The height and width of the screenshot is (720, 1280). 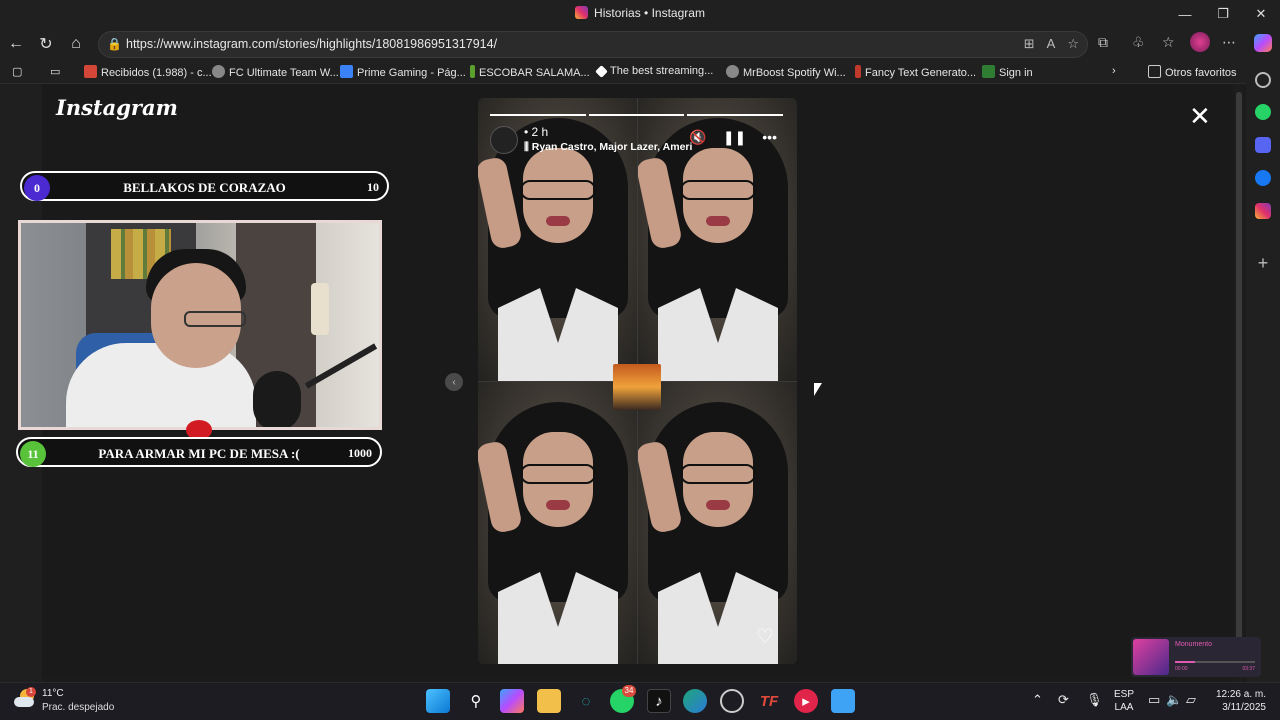 What do you see at coordinates (1263, 145) in the screenshot?
I see `discord-icon` at bounding box center [1263, 145].